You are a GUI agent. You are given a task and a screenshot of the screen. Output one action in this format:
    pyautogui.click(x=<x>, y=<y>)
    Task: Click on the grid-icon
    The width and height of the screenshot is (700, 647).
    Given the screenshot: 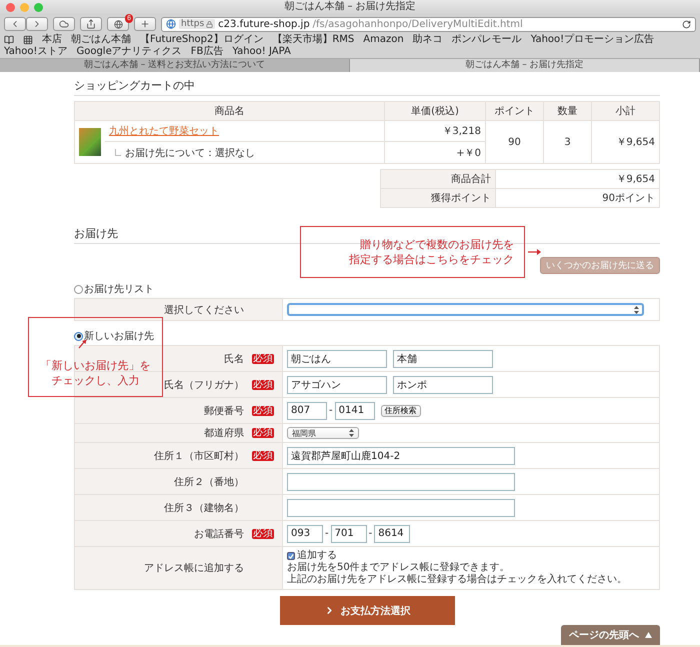 What is the action you would take?
    pyautogui.click(x=28, y=40)
    